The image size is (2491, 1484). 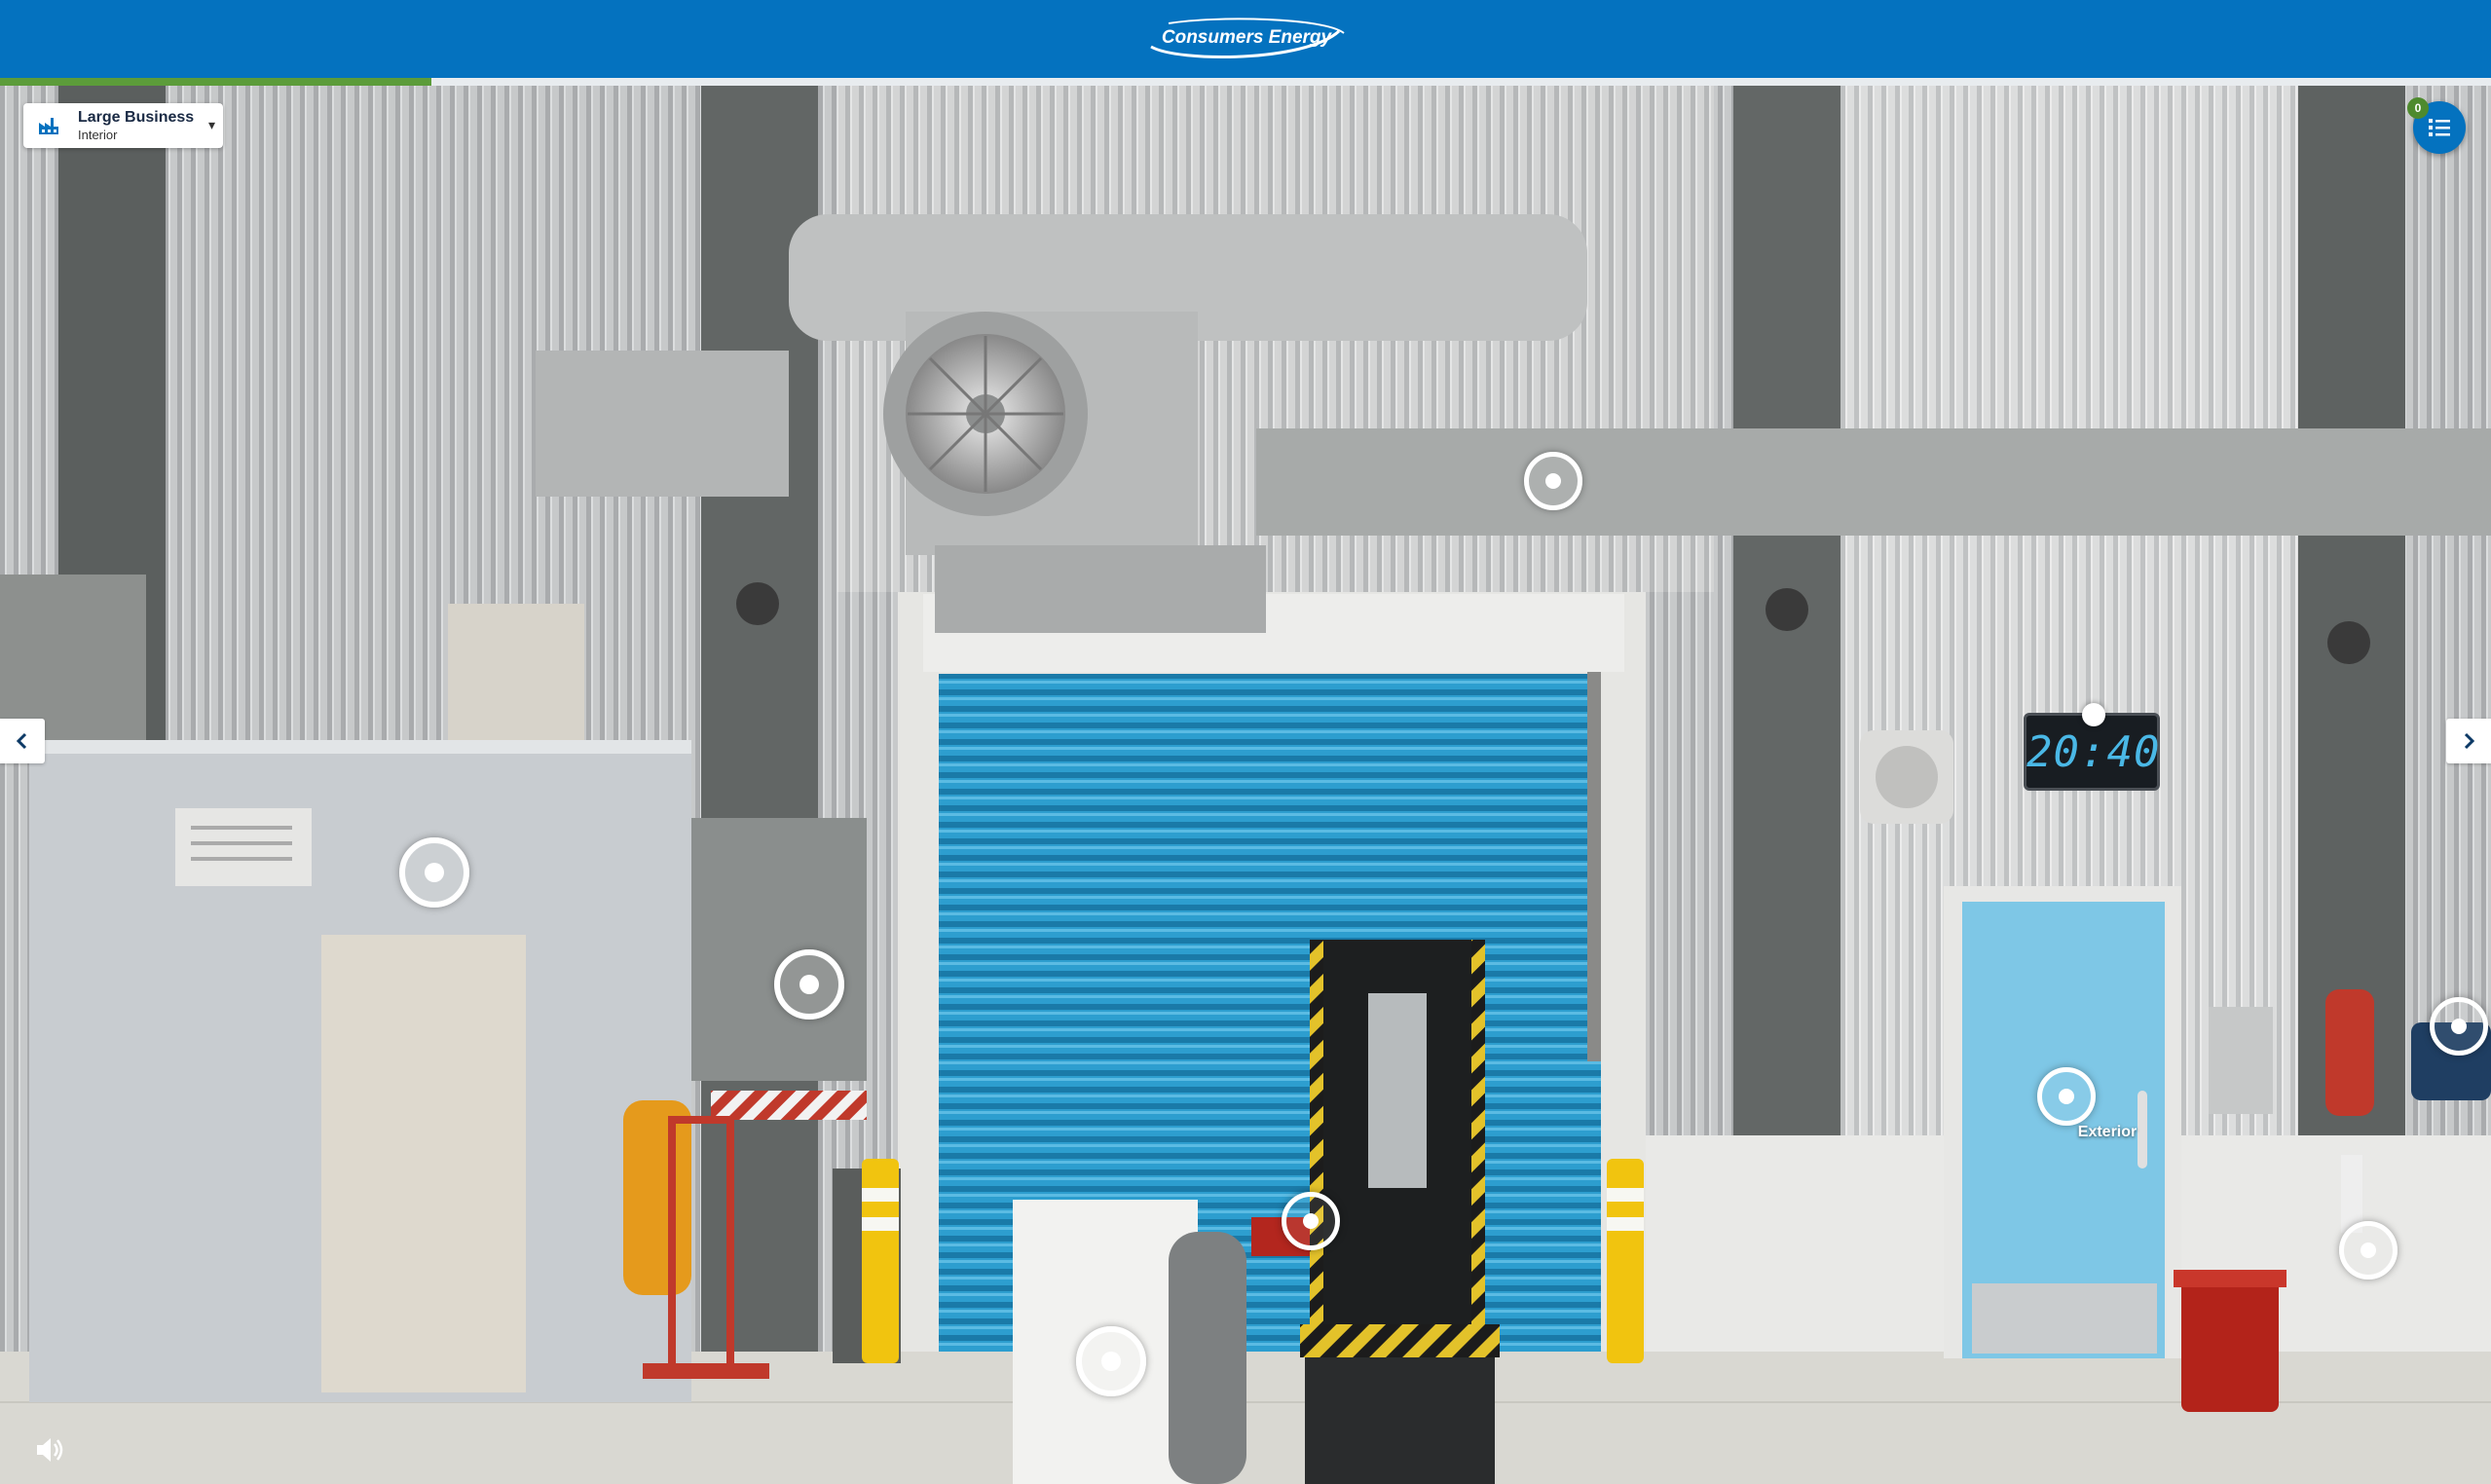 I want to click on app-header: Consumers Energy, so click(x=1245, y=39).